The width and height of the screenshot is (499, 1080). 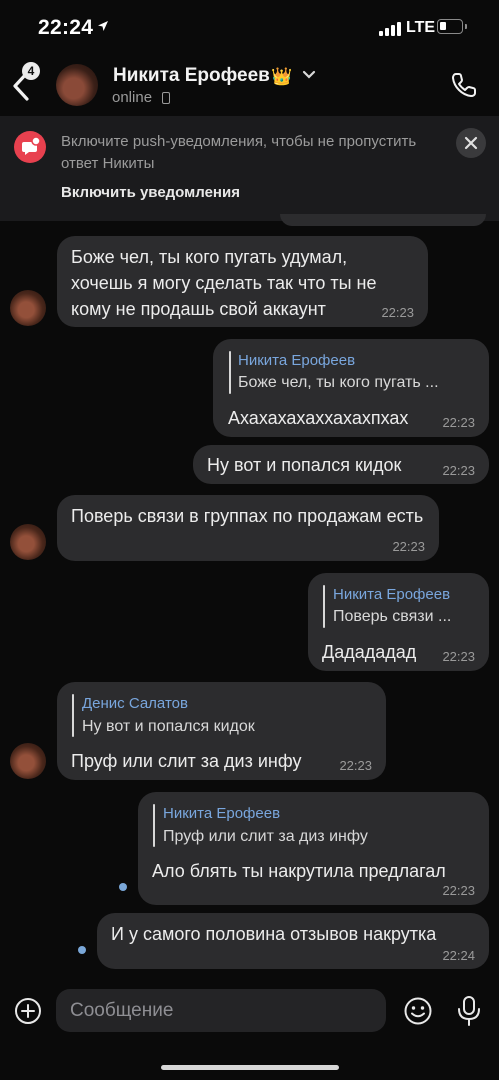 I want to click on contact-status: online, so click(x=132, y=97).